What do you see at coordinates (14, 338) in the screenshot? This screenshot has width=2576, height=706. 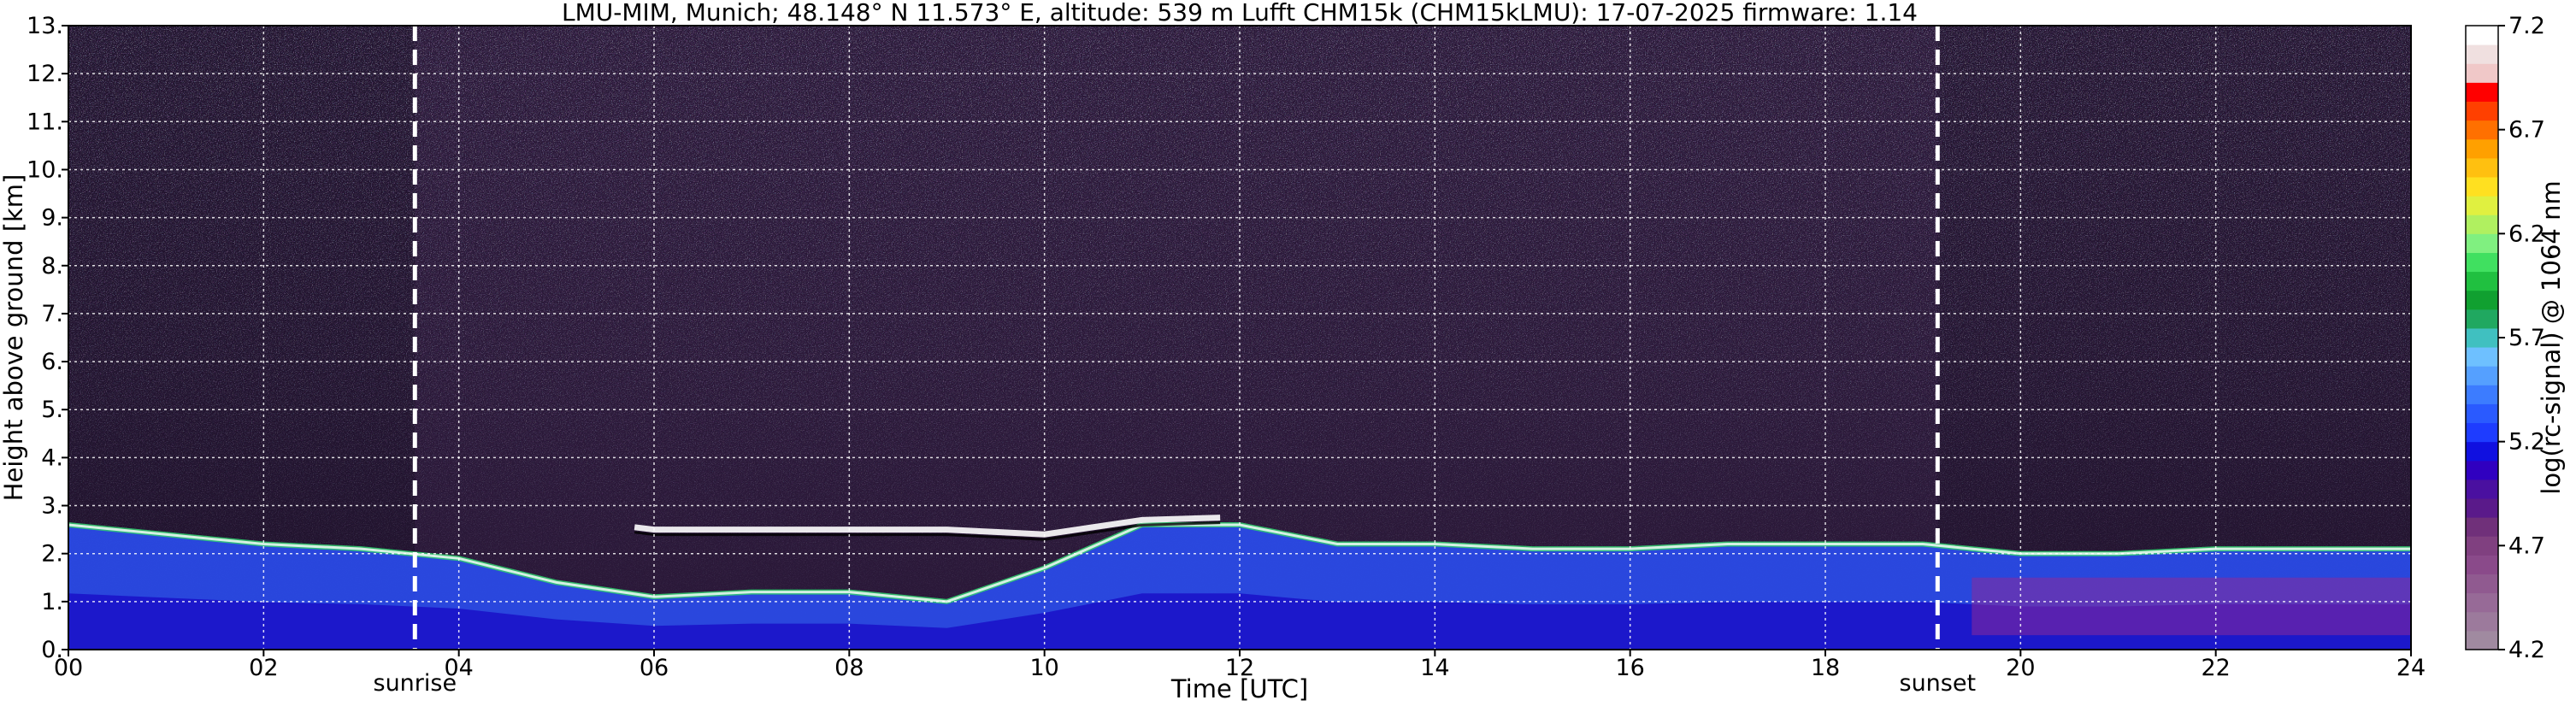 I see `y-axis-title: Height above ground [km]` at bounding box center [14, 338].